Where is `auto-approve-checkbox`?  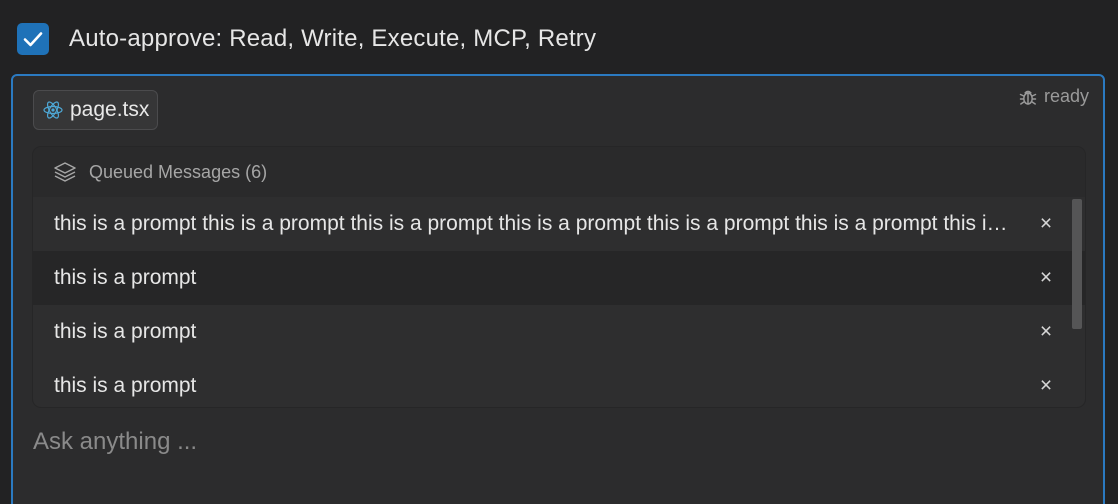
auto-approve-checkbox is located at coordinates (33, 39).